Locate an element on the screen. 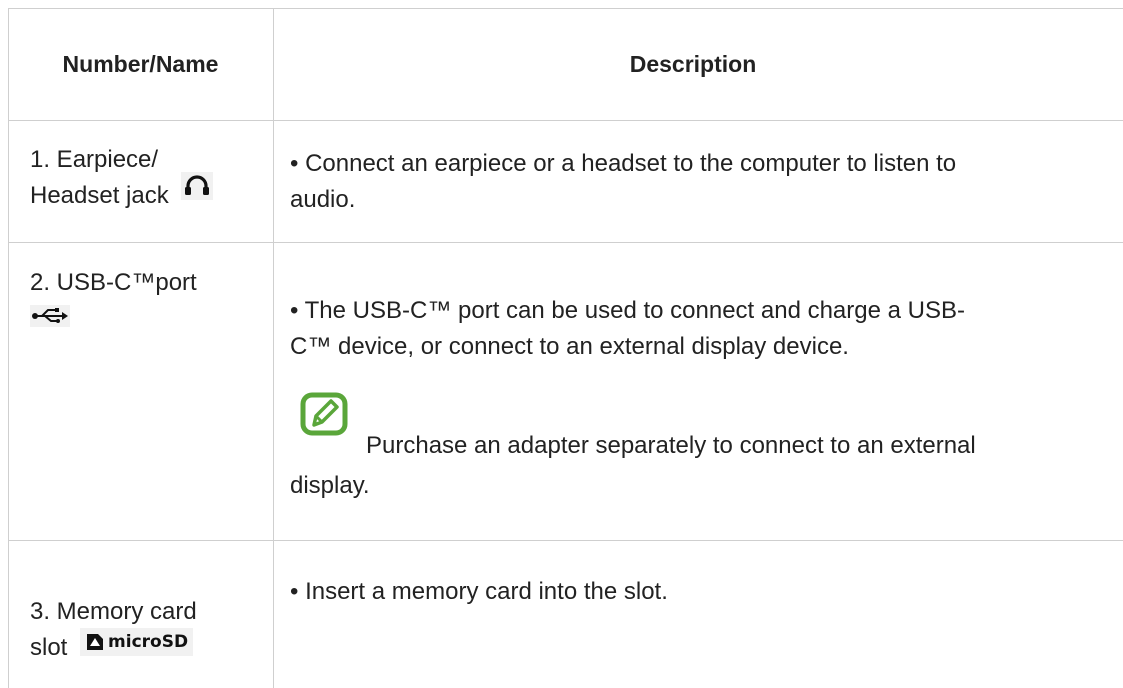  table-row-3-description: • Insert a memory card into the slot. is located at coordinates (479, 591).